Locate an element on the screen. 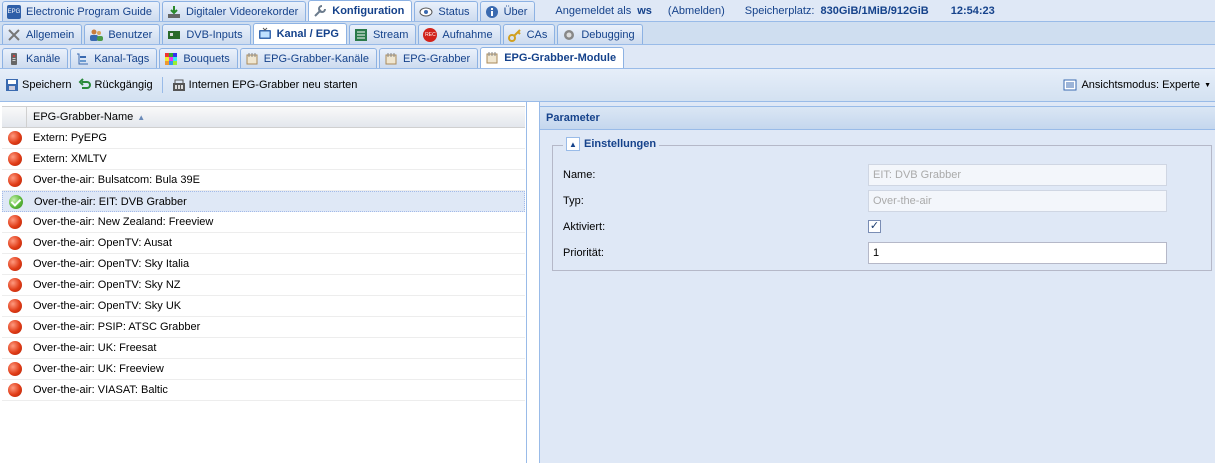 The width and height of the screenshot is (1215, 463). table-row: Over-the-air: OpenTV: Ausat is located at coordinates (263, 243).